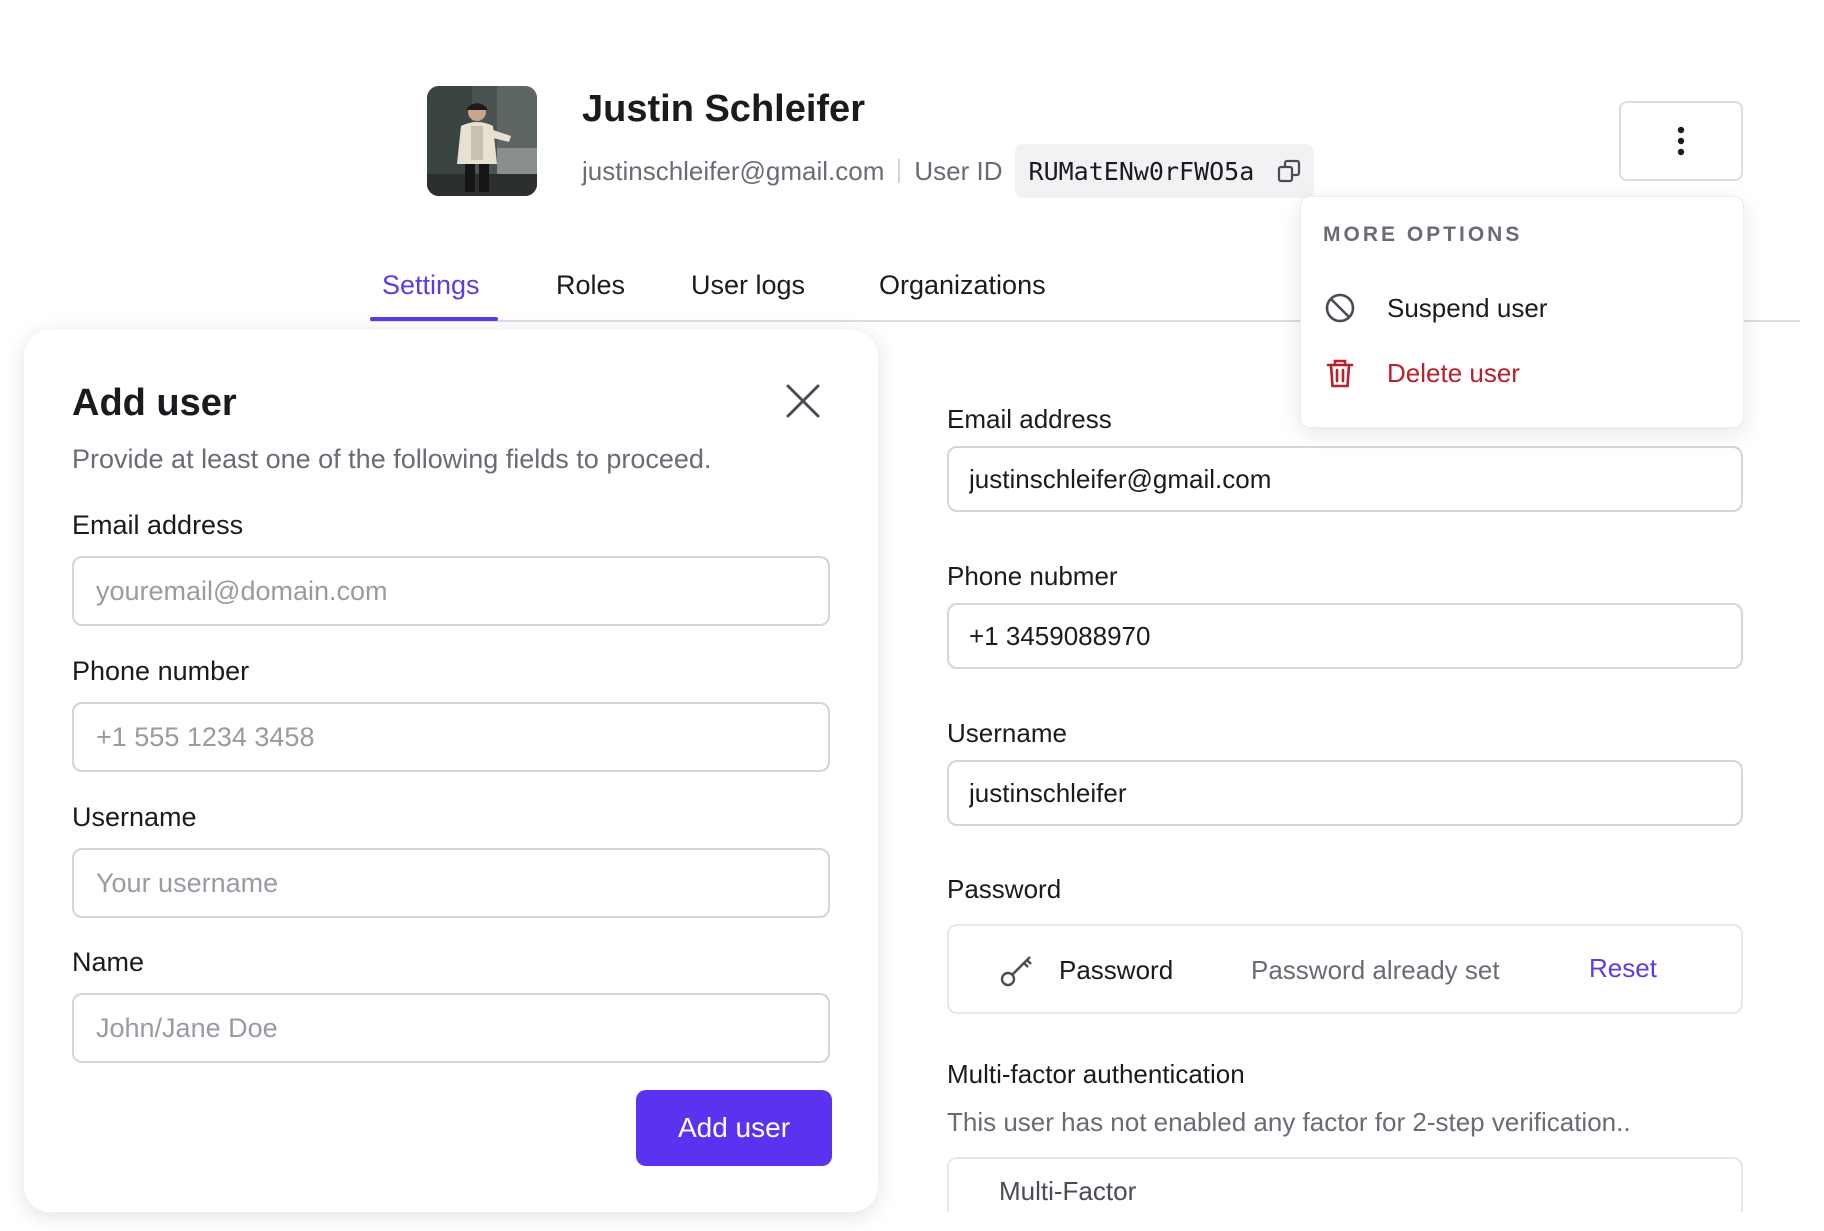 The image size is (1824, 1231). Describe the element at coordinates (899, 171) in the screenshot. I see `meta-divider` at that location.